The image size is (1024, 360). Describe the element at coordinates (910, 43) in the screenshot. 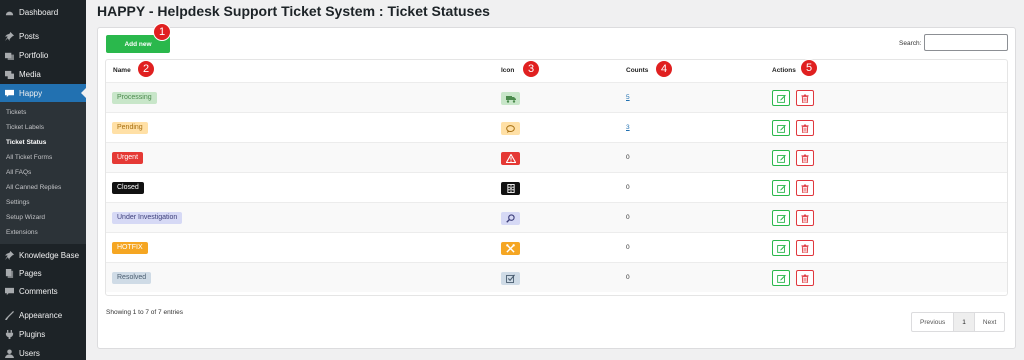

I see `search-label: Search:` at that location.